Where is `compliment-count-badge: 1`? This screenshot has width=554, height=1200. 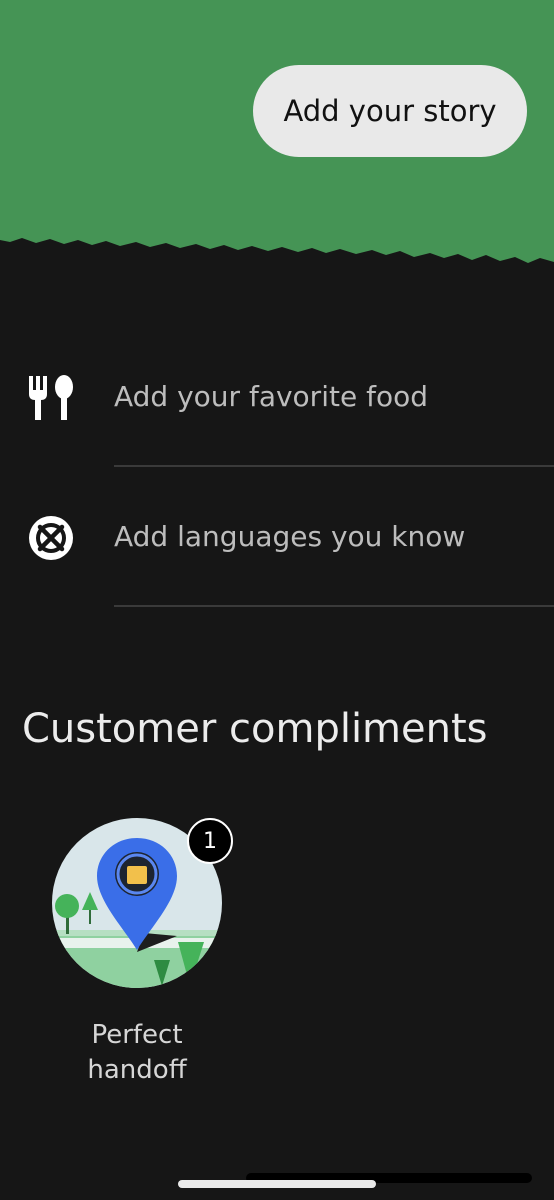
compliment-count-badge: 1 is located at coordinates (210, 841).